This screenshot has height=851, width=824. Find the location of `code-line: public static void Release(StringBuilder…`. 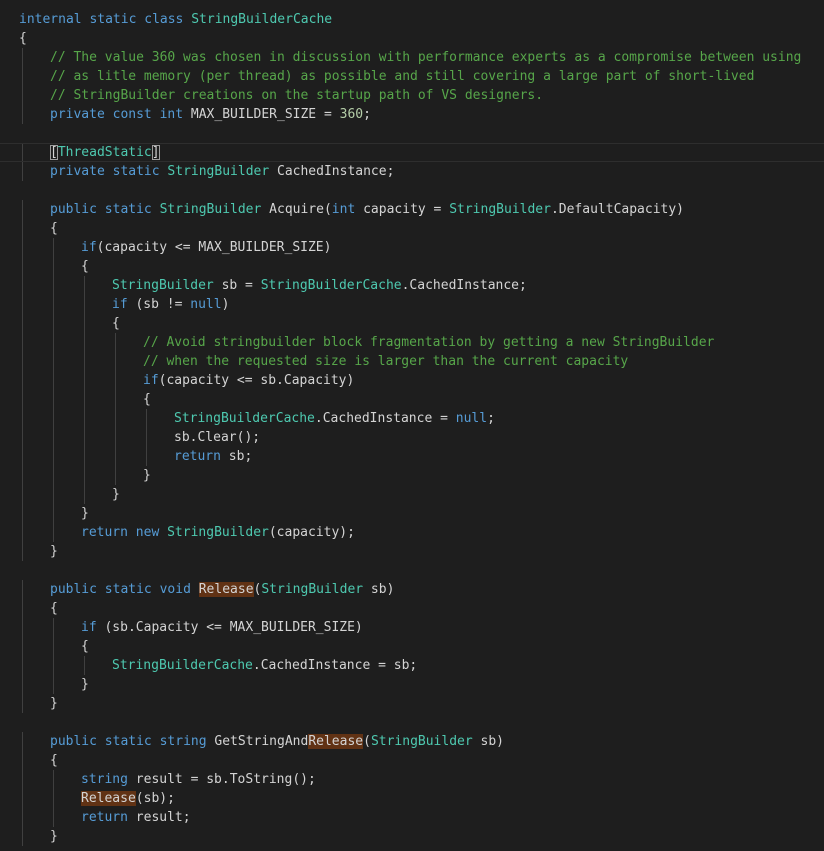

code-line: public static void Release(StringBuilder… is located at coordinates (412, 589).